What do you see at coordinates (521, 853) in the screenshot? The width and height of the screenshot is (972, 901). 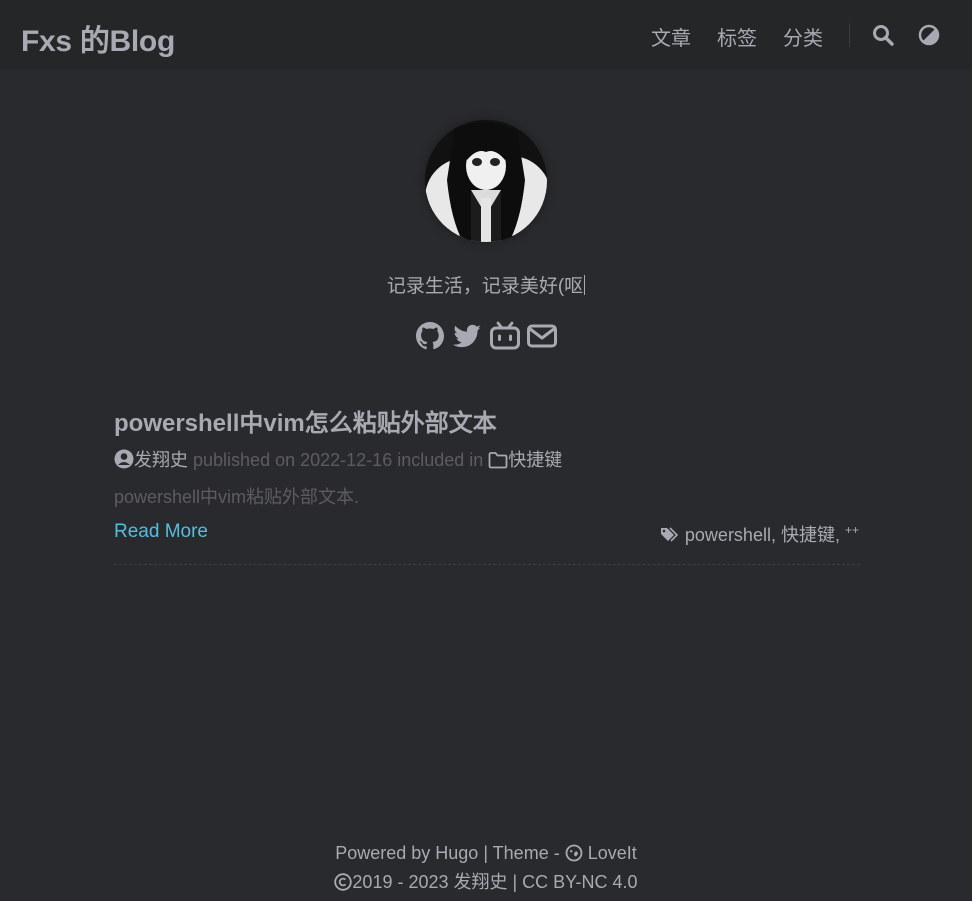 I see `theme-label: | Theme -` at bounding box center [521, 853].